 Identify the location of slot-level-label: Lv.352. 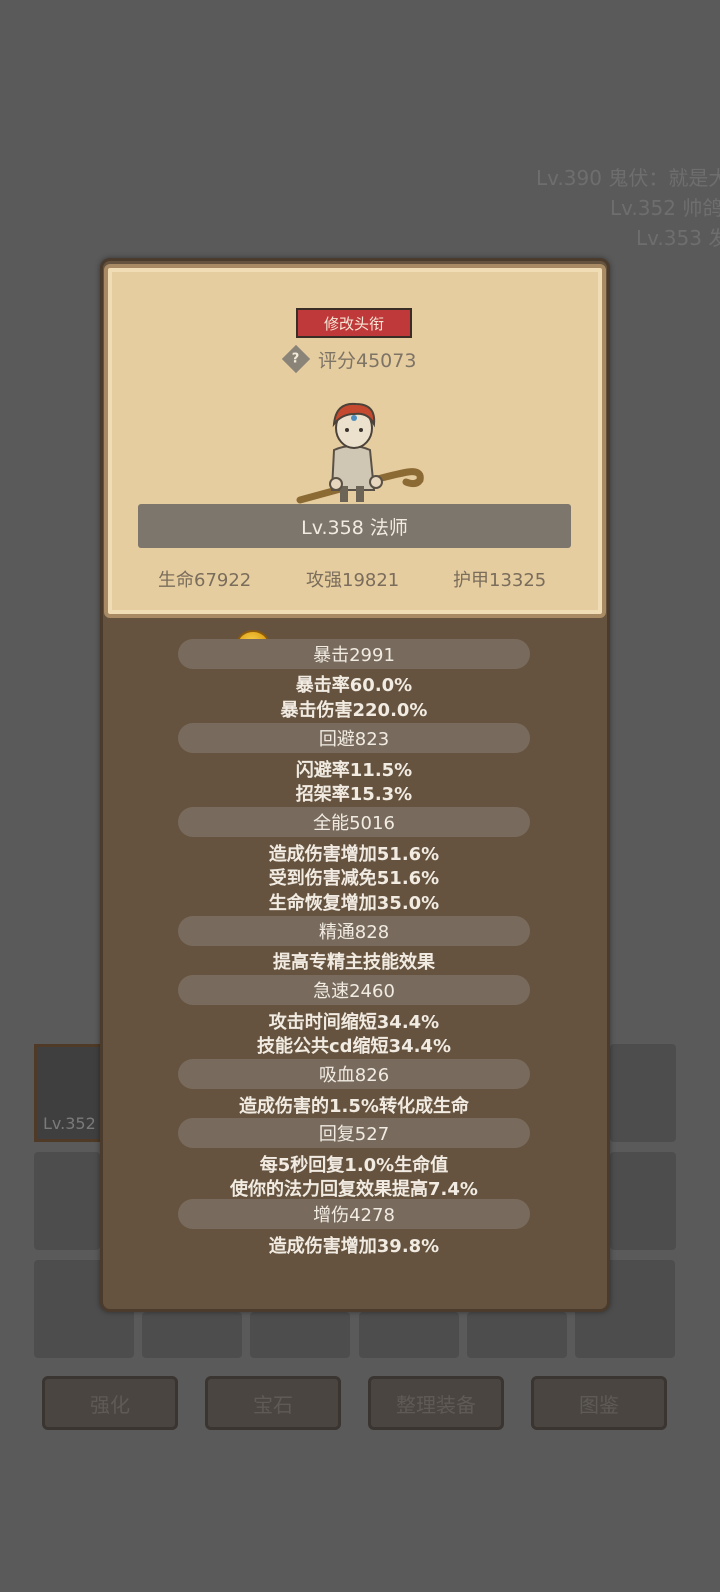
(69, 1123).